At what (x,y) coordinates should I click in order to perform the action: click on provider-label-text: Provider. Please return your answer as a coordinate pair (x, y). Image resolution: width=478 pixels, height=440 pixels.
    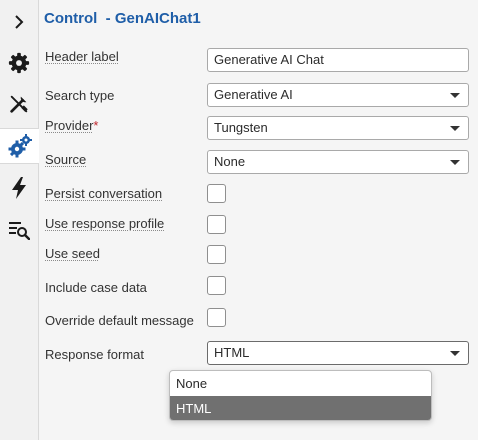
    Looking at the image, I should click on (69, 125).